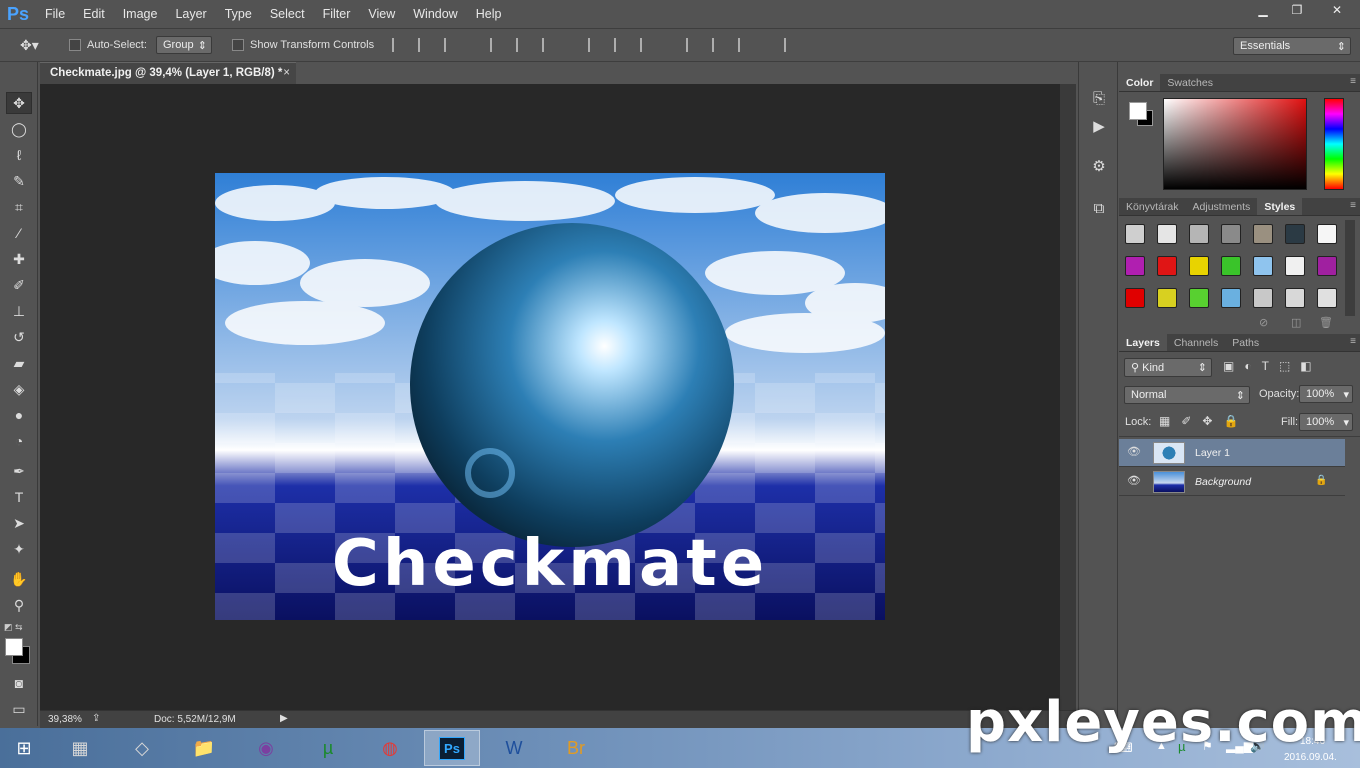  Describe the element at coordinates (1265, 366) in the screenshot. I see `type-filter-icon: T` at that location.